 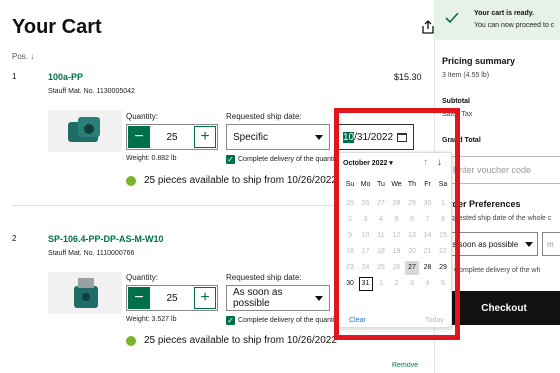 What do you see at coordinates (397, 224) in the screenshot?
I see `highlight-annotation-box` at bounding box center [397, 224].